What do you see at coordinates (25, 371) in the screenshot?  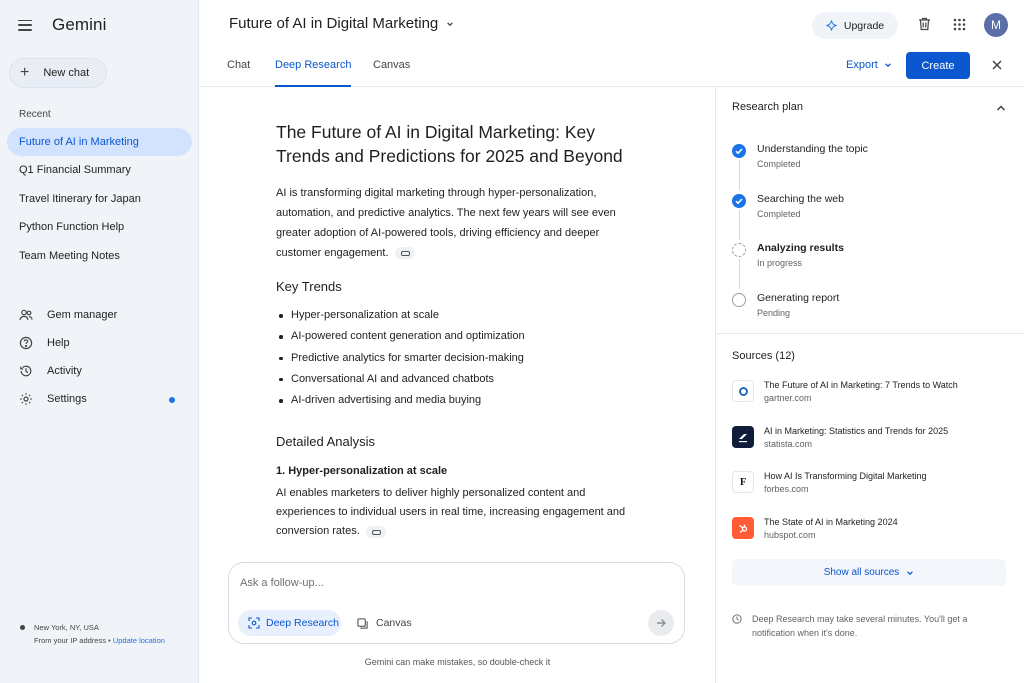 I see `history-icon` at bounding box center [25, 371].